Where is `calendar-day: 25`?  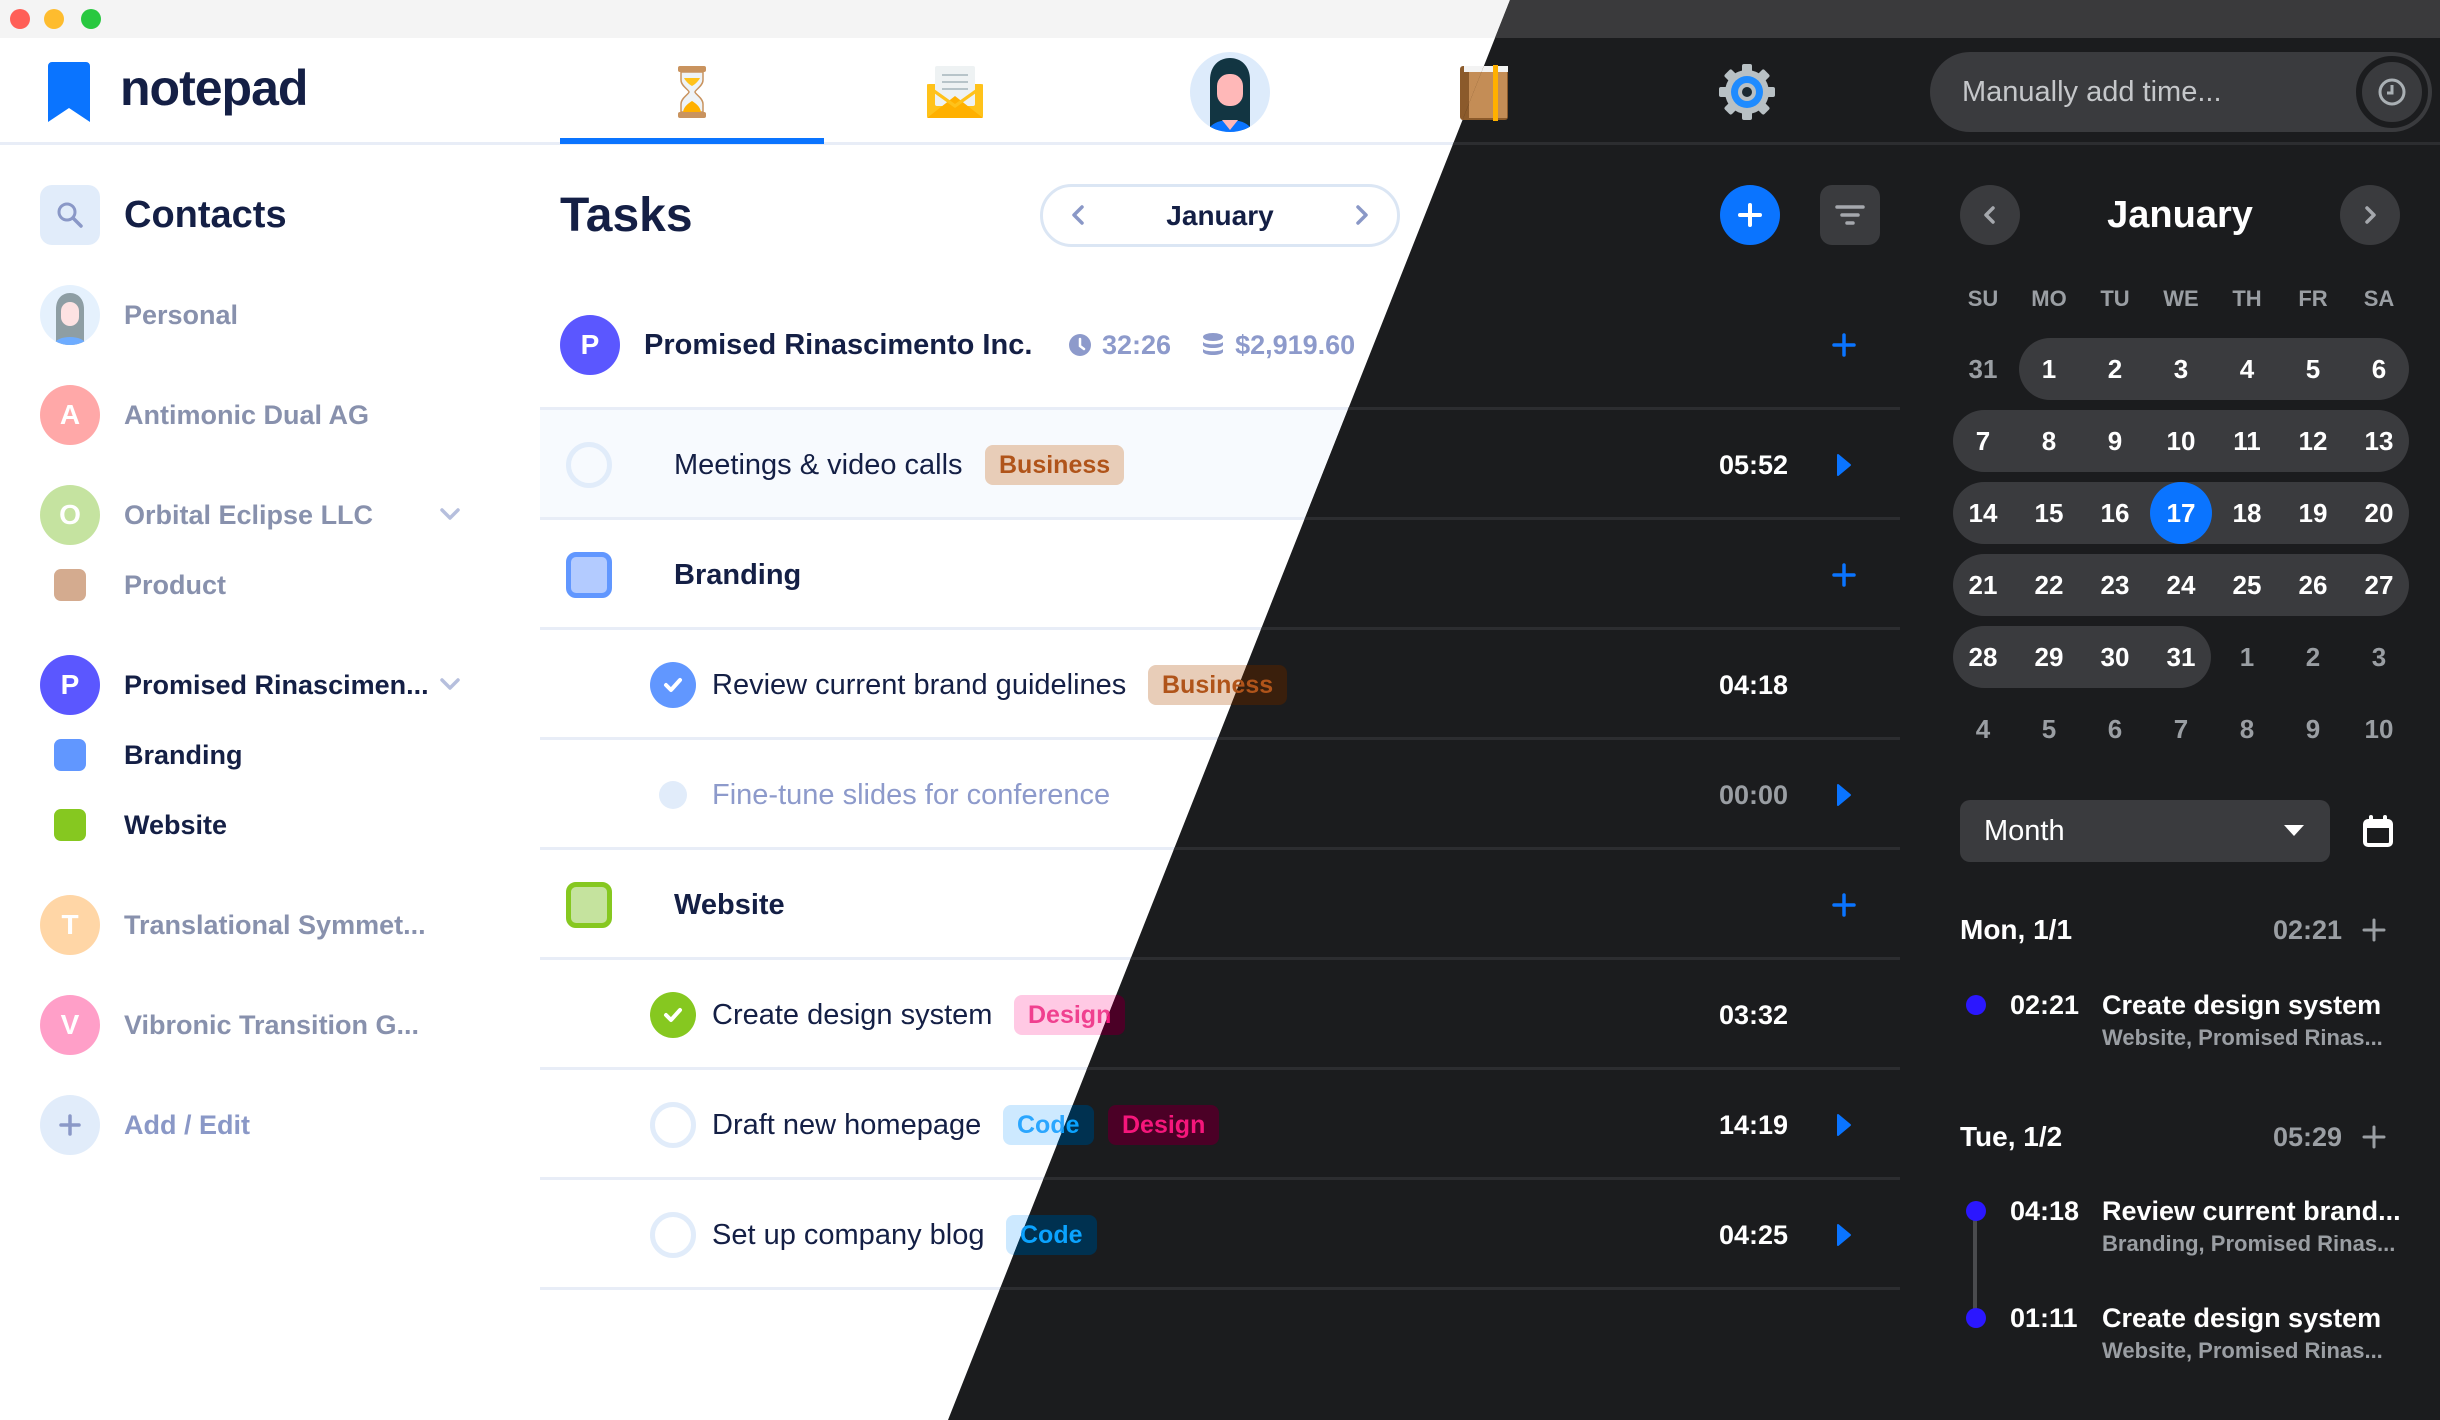 calendar-day: 25 is located at coordinates (2247, 585).